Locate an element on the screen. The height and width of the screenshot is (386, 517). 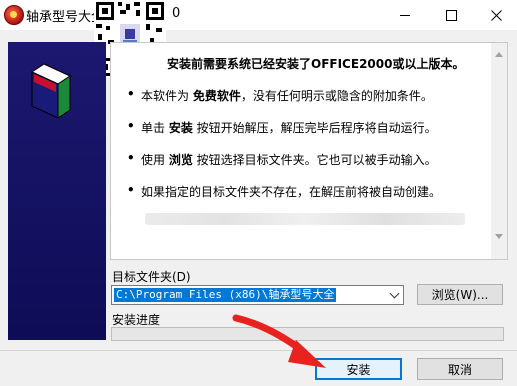
close-icon is located at coordinates (496, 15).